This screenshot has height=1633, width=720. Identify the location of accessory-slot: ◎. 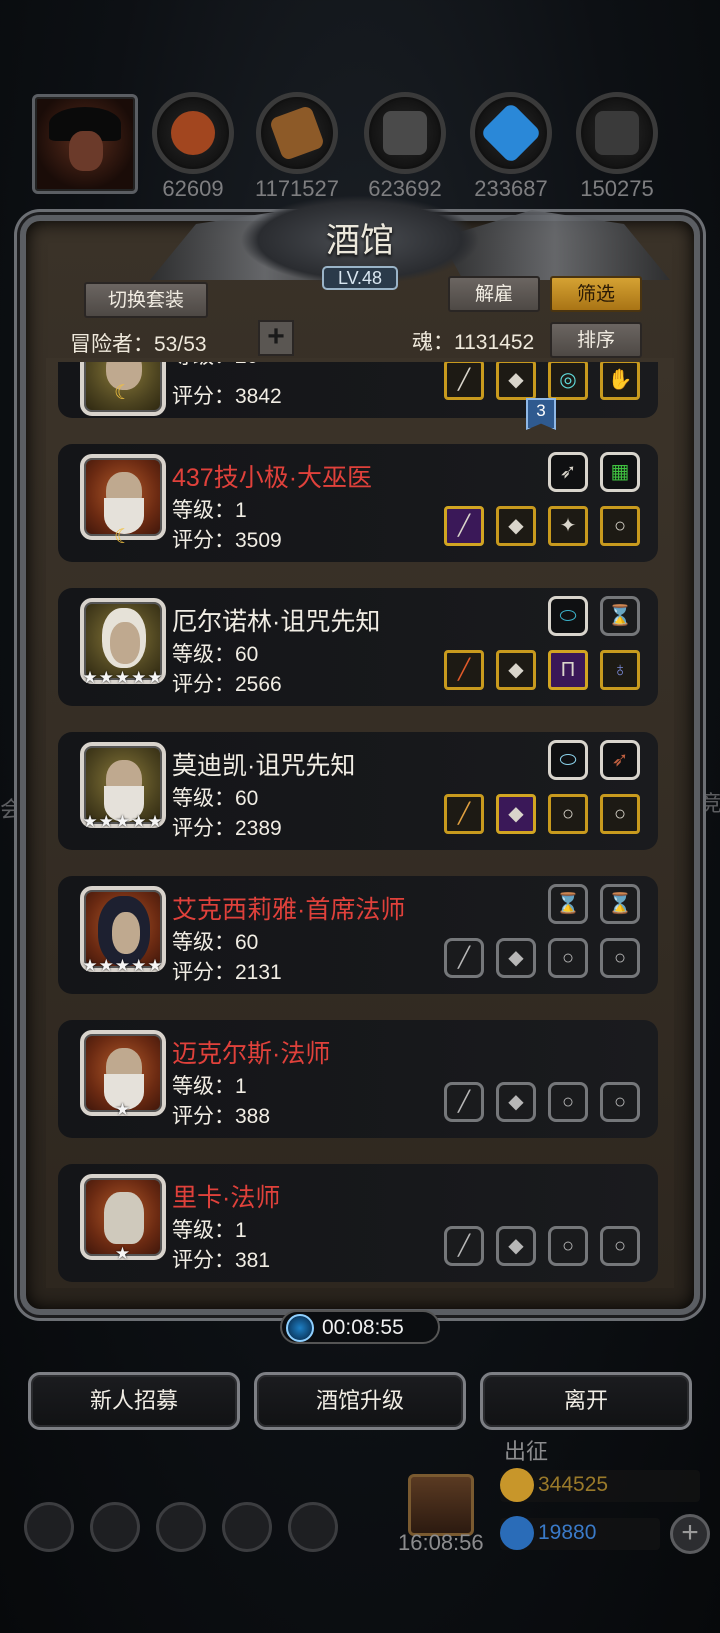
(568, 381).